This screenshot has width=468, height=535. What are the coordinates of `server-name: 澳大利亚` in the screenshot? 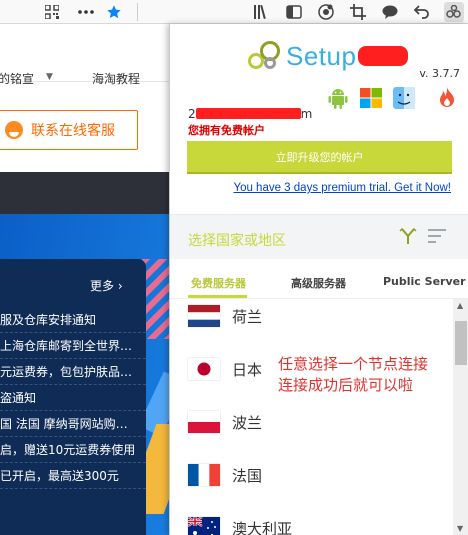 It's located at (262, 527).